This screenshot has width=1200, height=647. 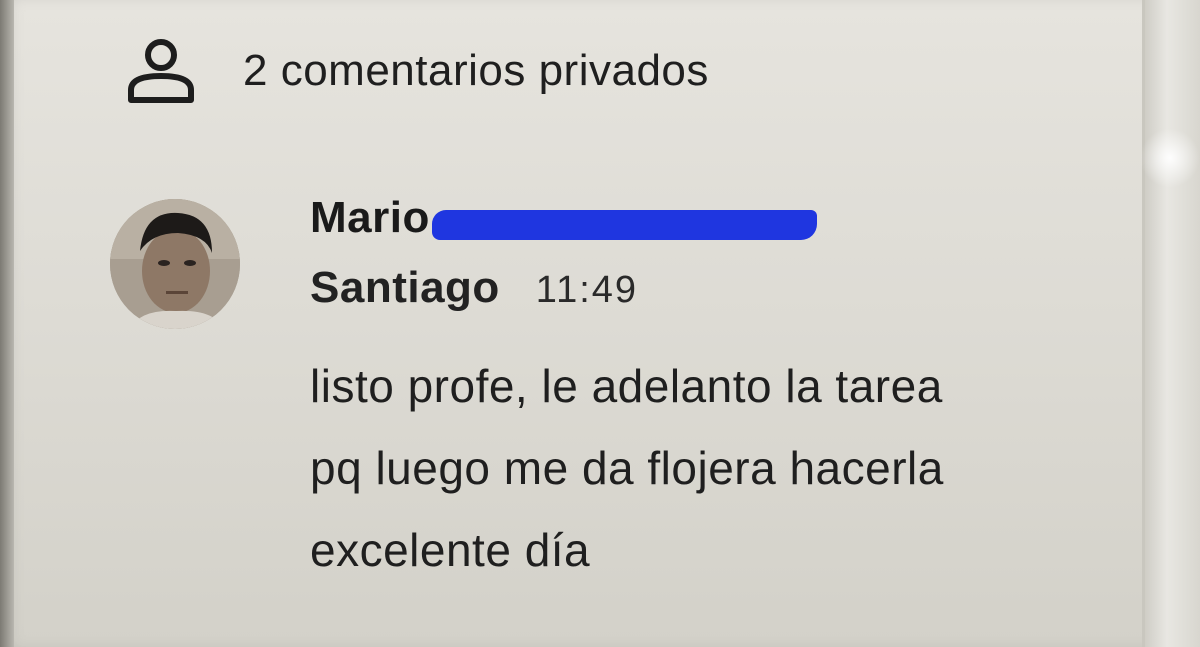 I want to click on light-glare, so click(x=1170, y=158).